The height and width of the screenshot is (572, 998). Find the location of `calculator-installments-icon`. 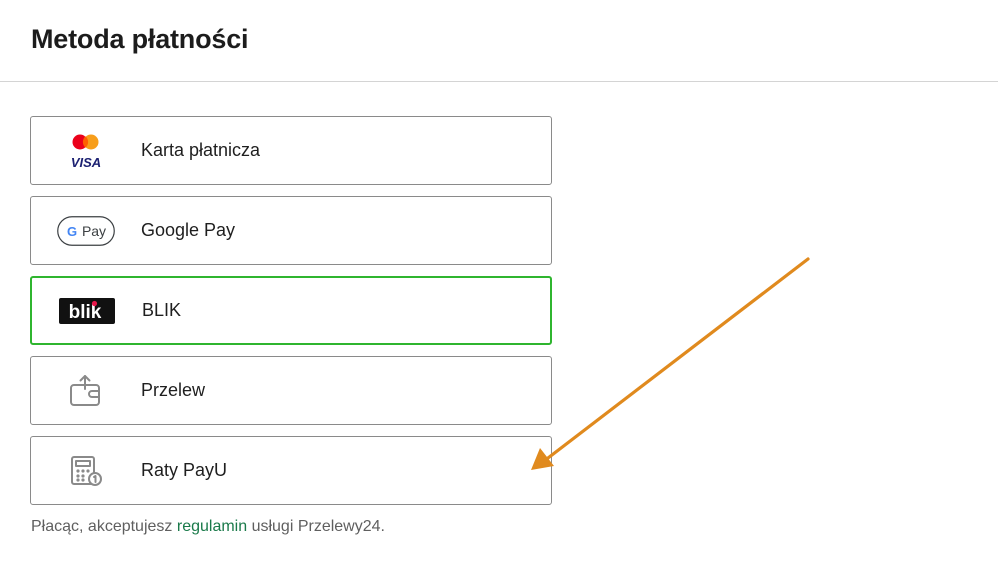

calculator-installments-icon is located at coordinates (86, 470).